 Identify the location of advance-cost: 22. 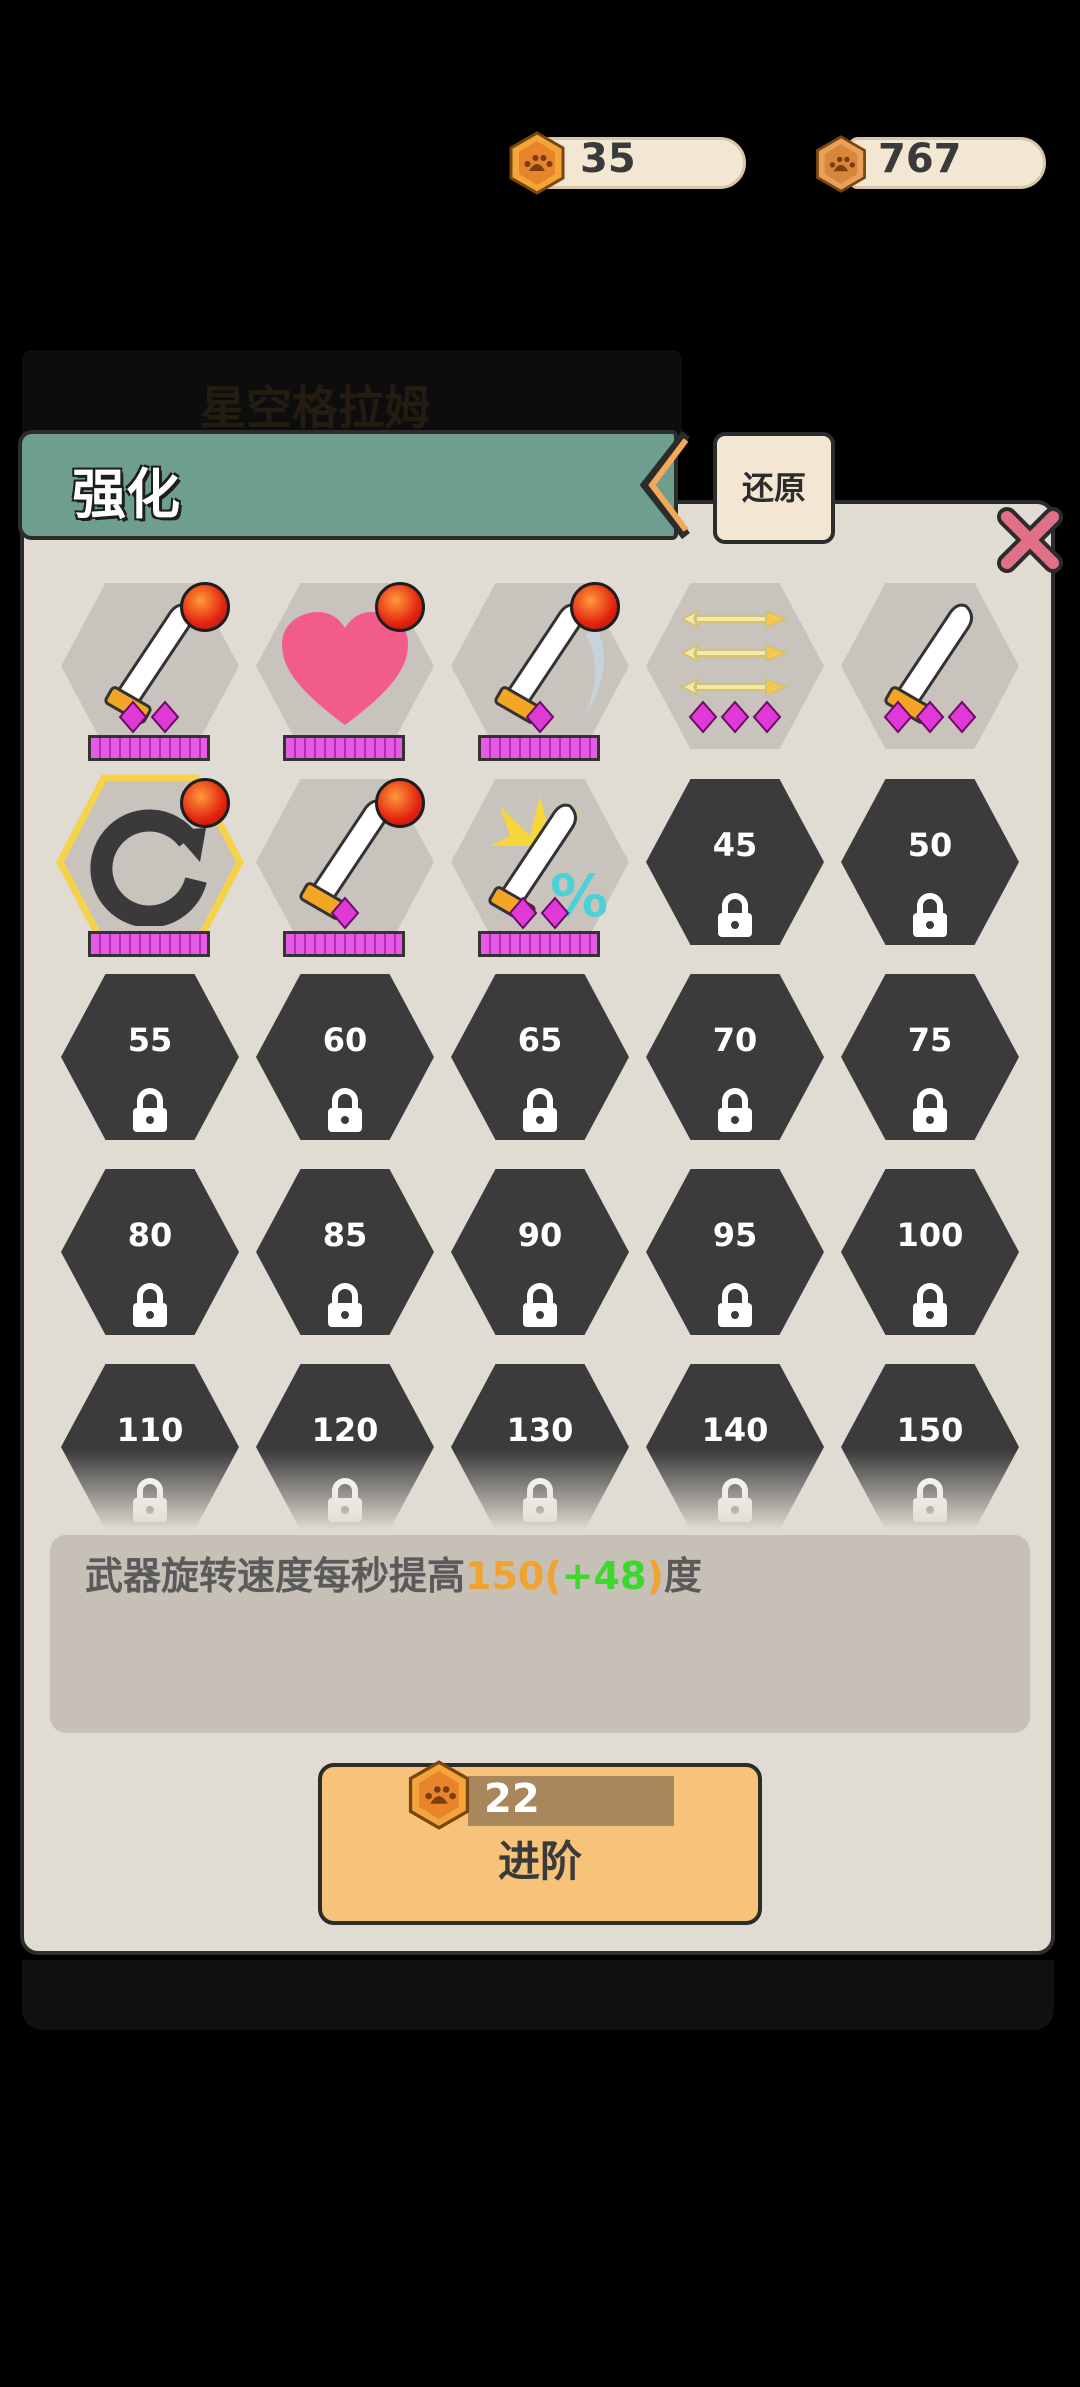
(512, 1799).